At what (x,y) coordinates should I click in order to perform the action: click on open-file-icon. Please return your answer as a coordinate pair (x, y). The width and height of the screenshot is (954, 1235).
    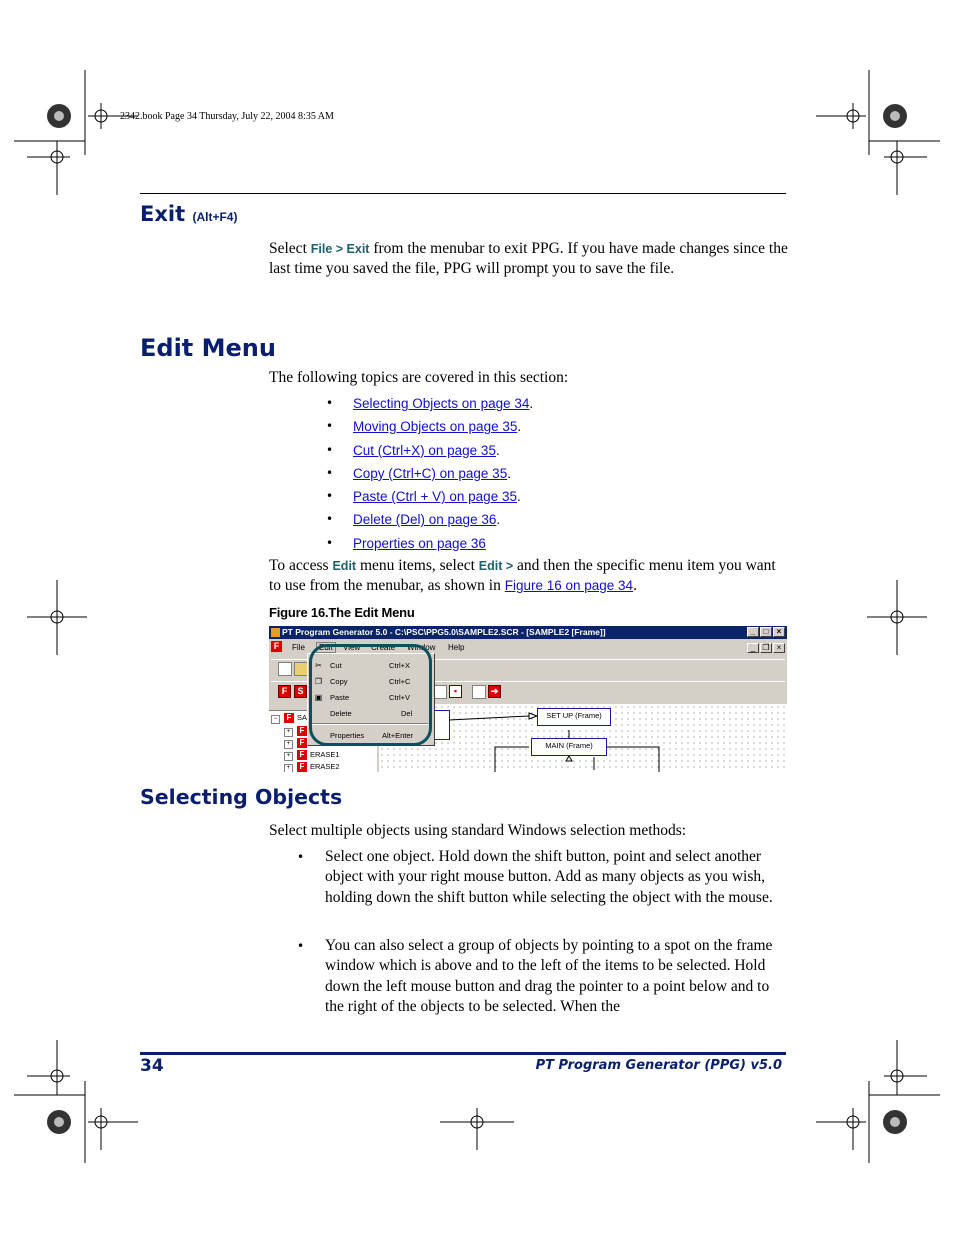
    Looking at the image, I should click on (301, 669).